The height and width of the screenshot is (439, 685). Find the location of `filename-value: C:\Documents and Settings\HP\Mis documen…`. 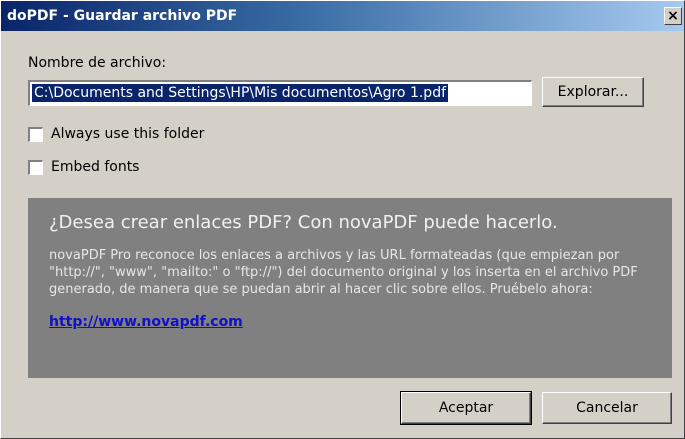

filename-value: C:\Documents and Settings\HP\Mis documen… is located at coordinates (240, 93).